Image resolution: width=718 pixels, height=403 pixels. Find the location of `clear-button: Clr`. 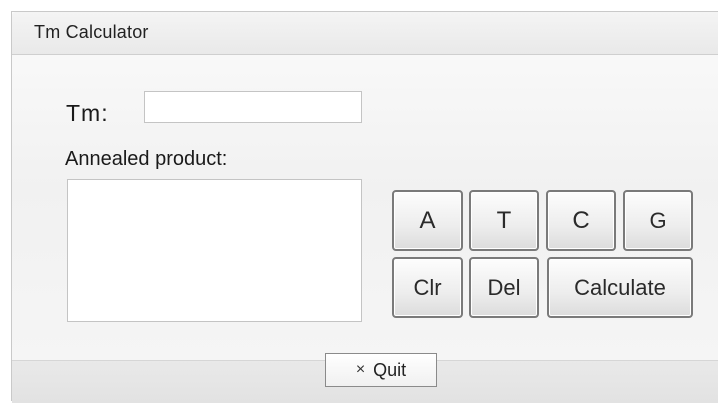

clear-button: Clr is located at coordinates (427, 287).